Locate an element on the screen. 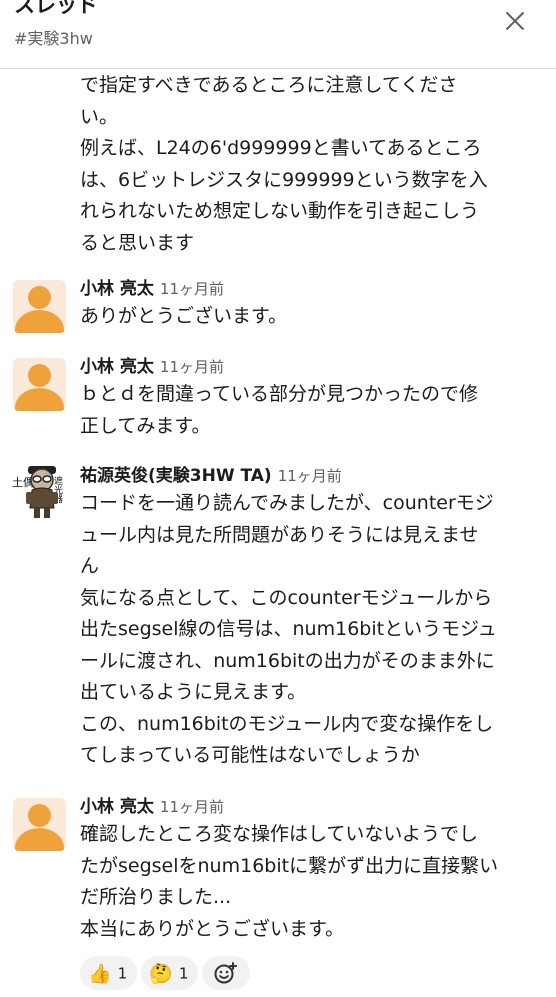  message-line: で指定すべきであるところに注意してくださ is located at coordinates (269, 85).